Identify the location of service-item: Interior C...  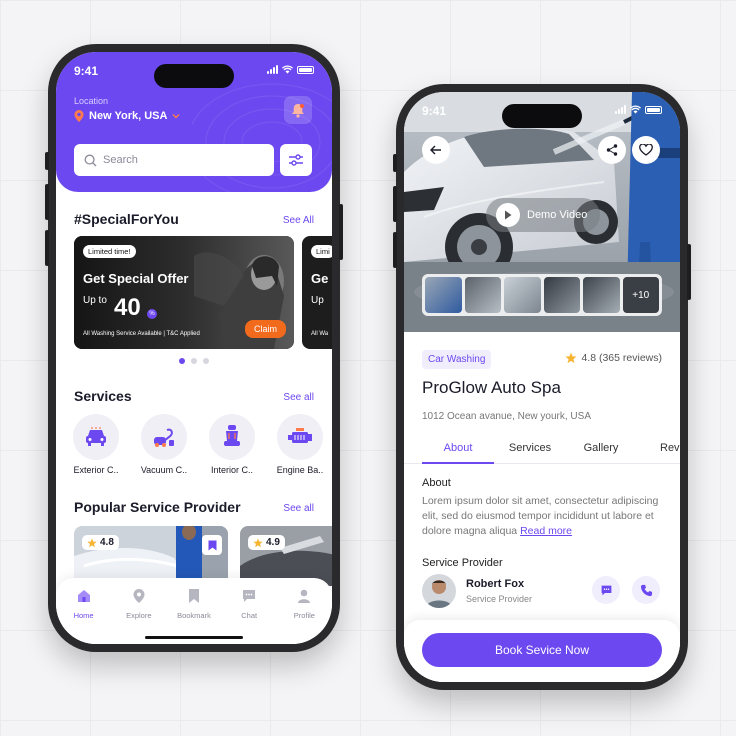
(232, 444).